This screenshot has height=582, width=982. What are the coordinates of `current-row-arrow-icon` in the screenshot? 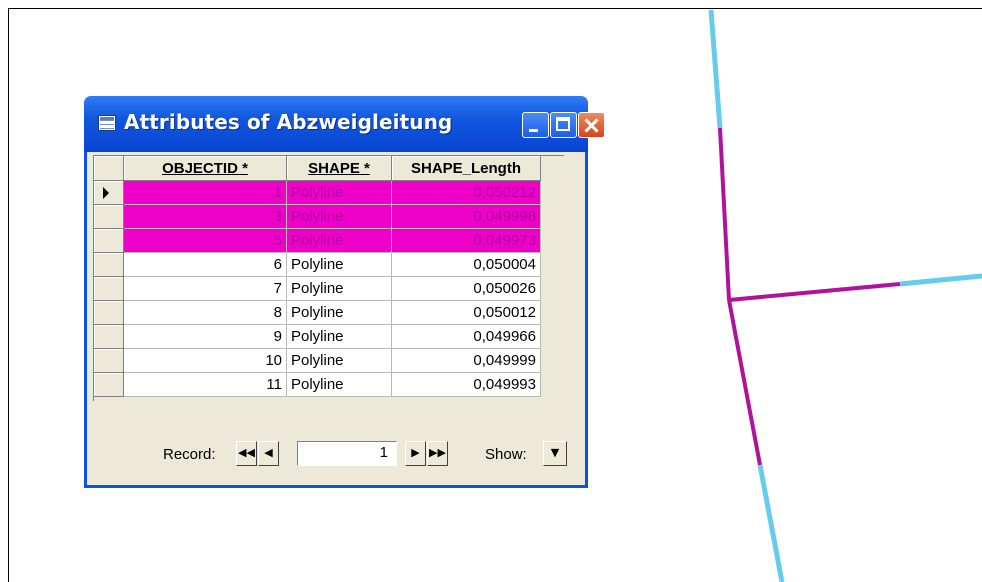 It's located at (106, 193).